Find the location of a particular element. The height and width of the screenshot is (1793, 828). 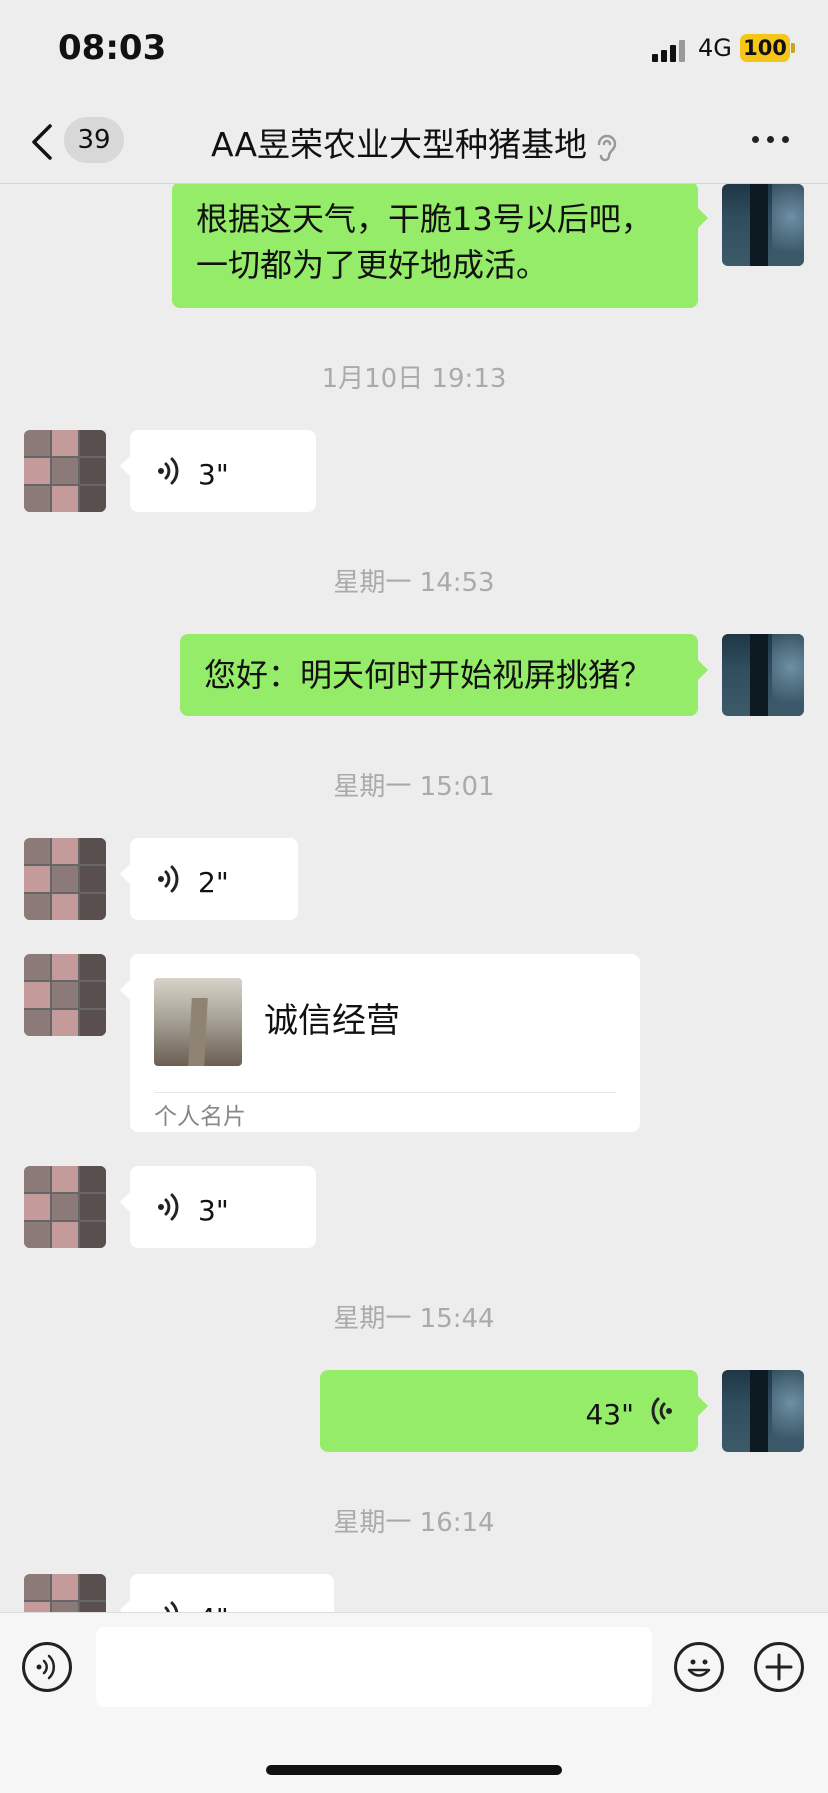

timestamp: 1月10日 19:13 is located at coordinates (414, 379).